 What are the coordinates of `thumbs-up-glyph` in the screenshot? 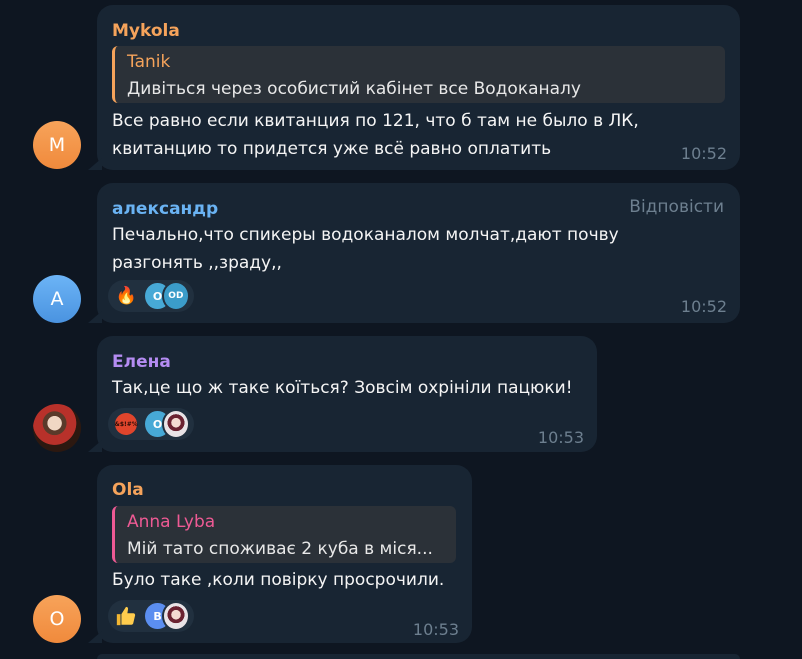 It's located at (126, 616).